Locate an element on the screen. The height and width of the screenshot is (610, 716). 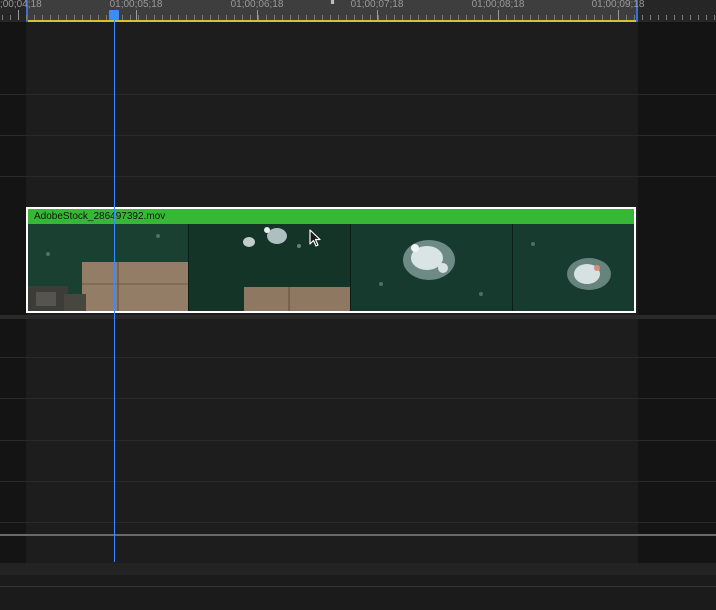
work-area-bar is located at coordinates (332, 21).